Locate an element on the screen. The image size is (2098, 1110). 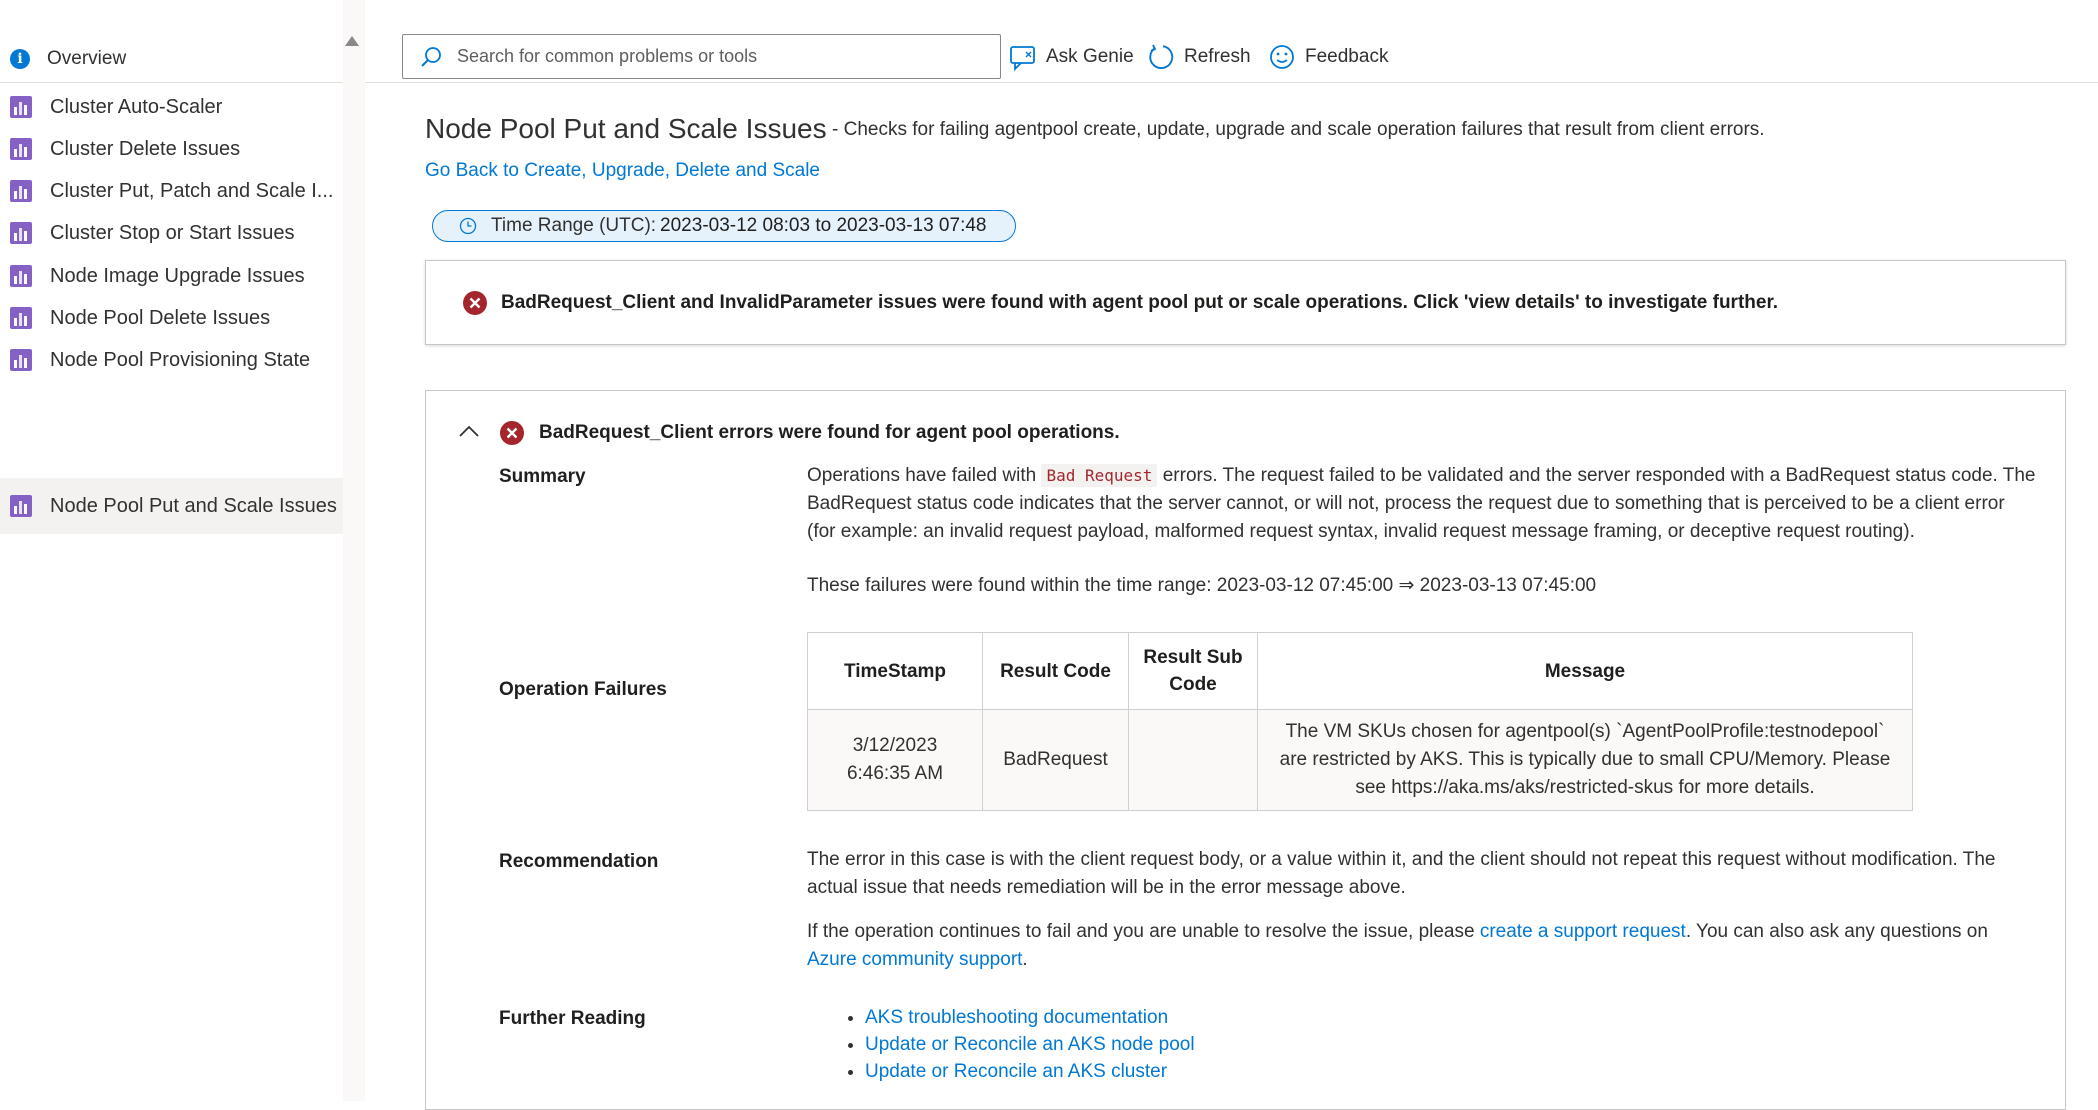
sidebar-item-label: Node Image Upgrade Issues is located at coordinates (177, 275).